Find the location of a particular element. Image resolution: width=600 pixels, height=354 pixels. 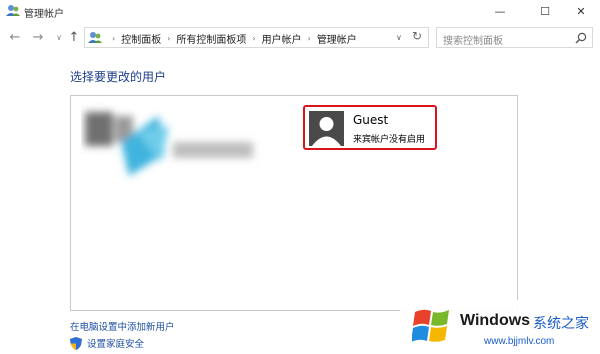

breadcrumb-item-user-accounts: 用户帐户 is located at coordinates (282, 38).